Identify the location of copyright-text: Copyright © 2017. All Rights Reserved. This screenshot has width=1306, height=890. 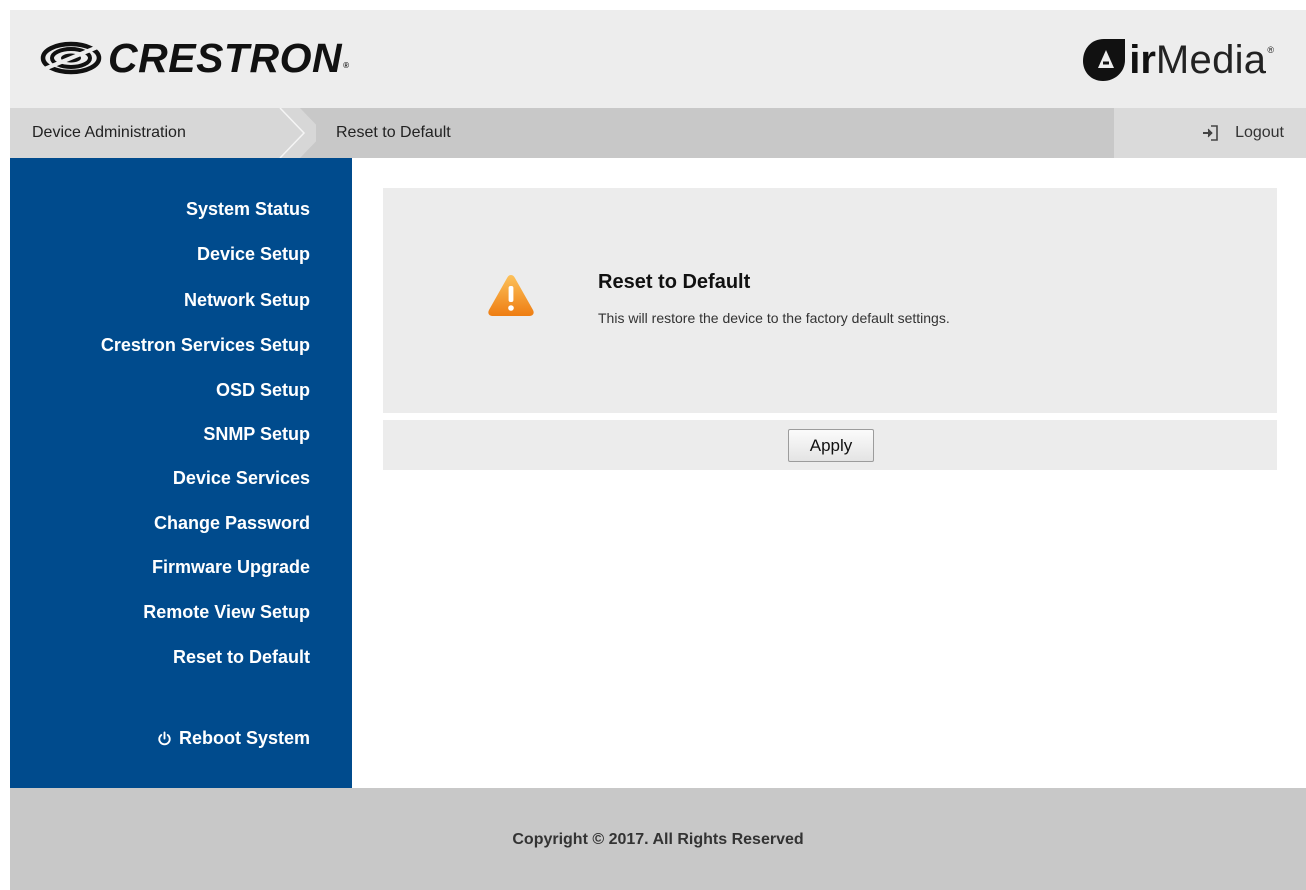
(658, 839).